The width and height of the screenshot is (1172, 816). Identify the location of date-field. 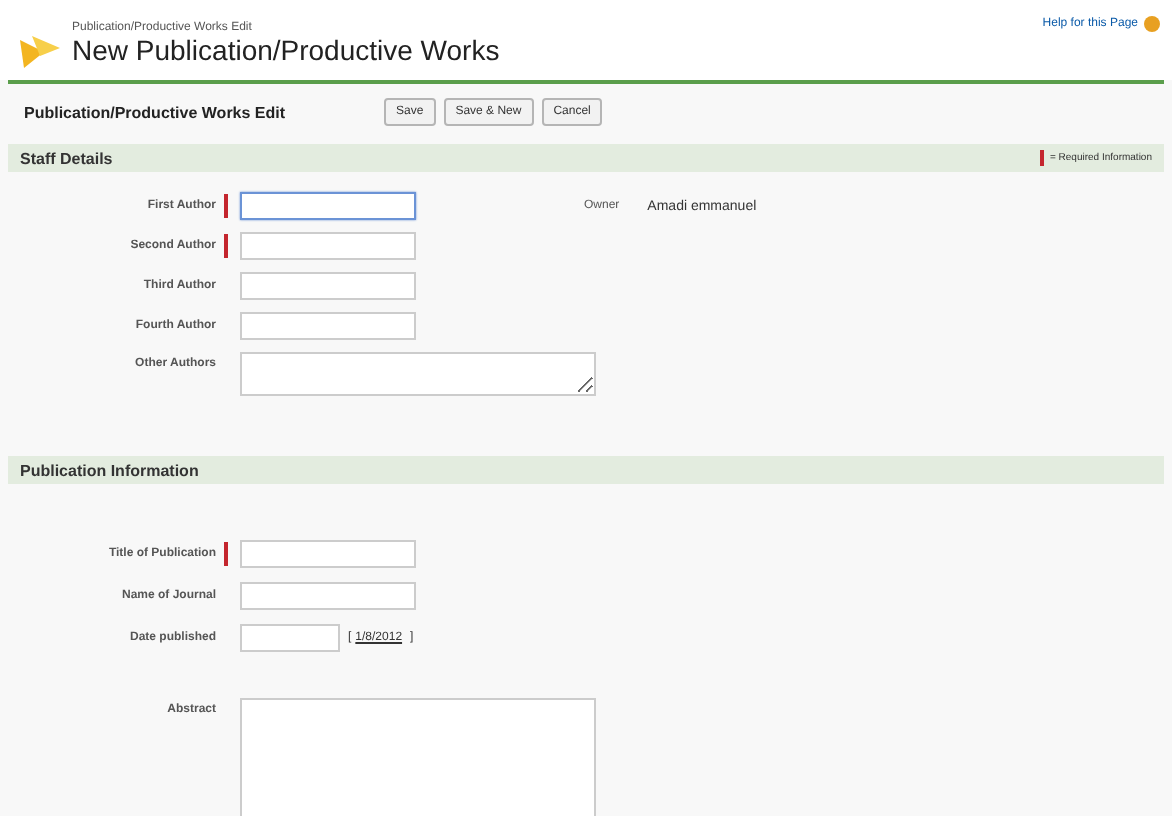
(290, 638).